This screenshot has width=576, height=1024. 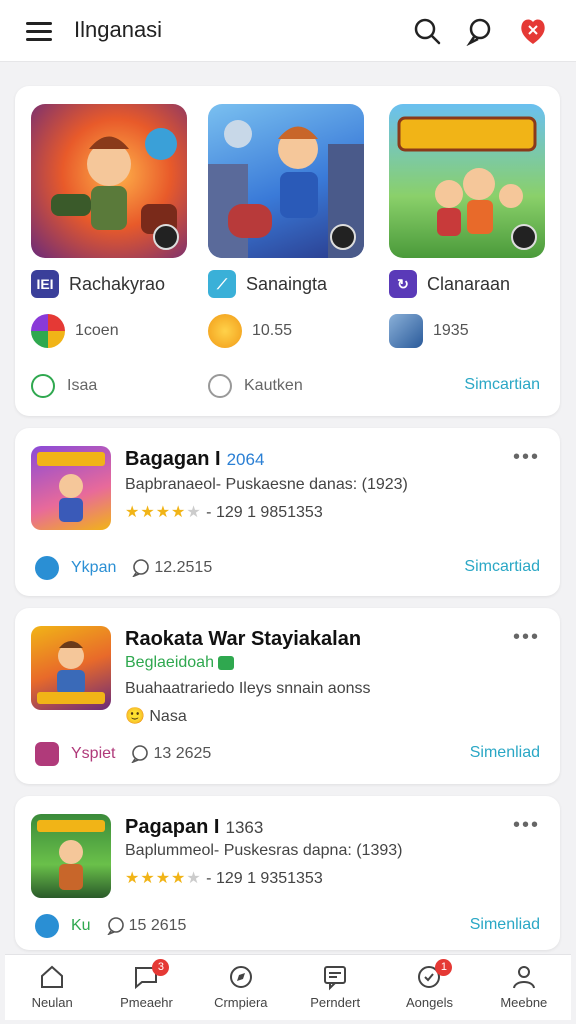 What do you see at coordinates (225, 331) in the screenshot?
I see `coin-icon` at bounding box center [225, 331].